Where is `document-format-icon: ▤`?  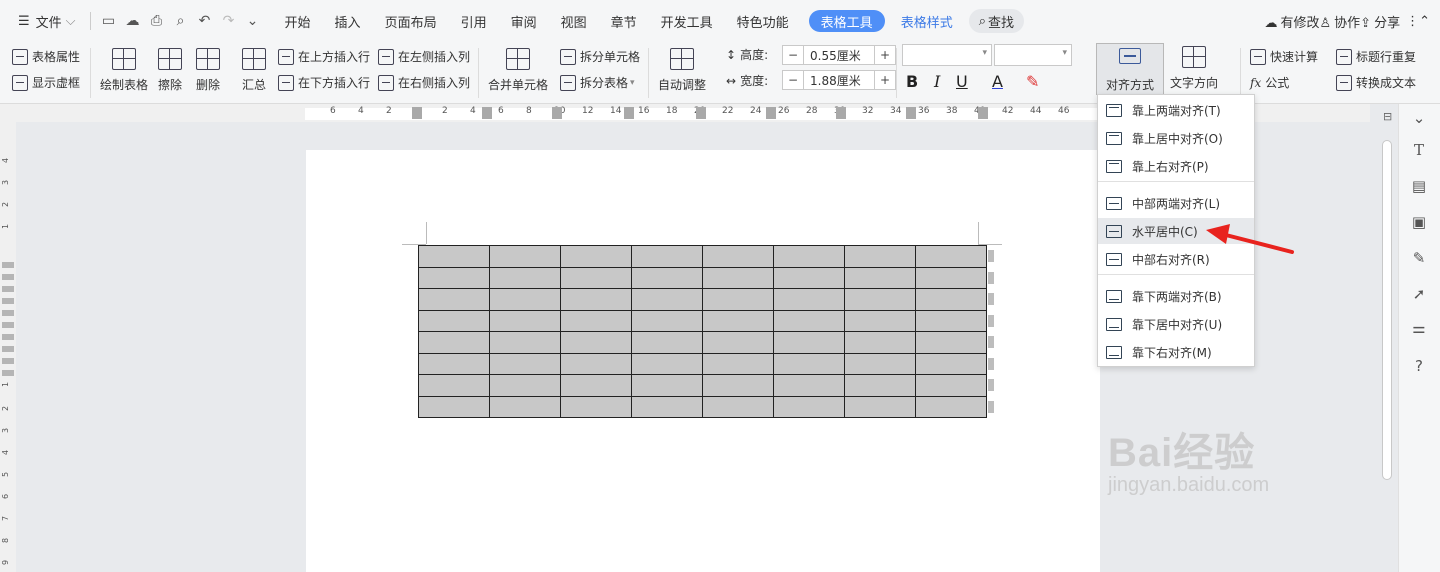
document-format-icon: ▤ is located at coordinates (1419, 186).